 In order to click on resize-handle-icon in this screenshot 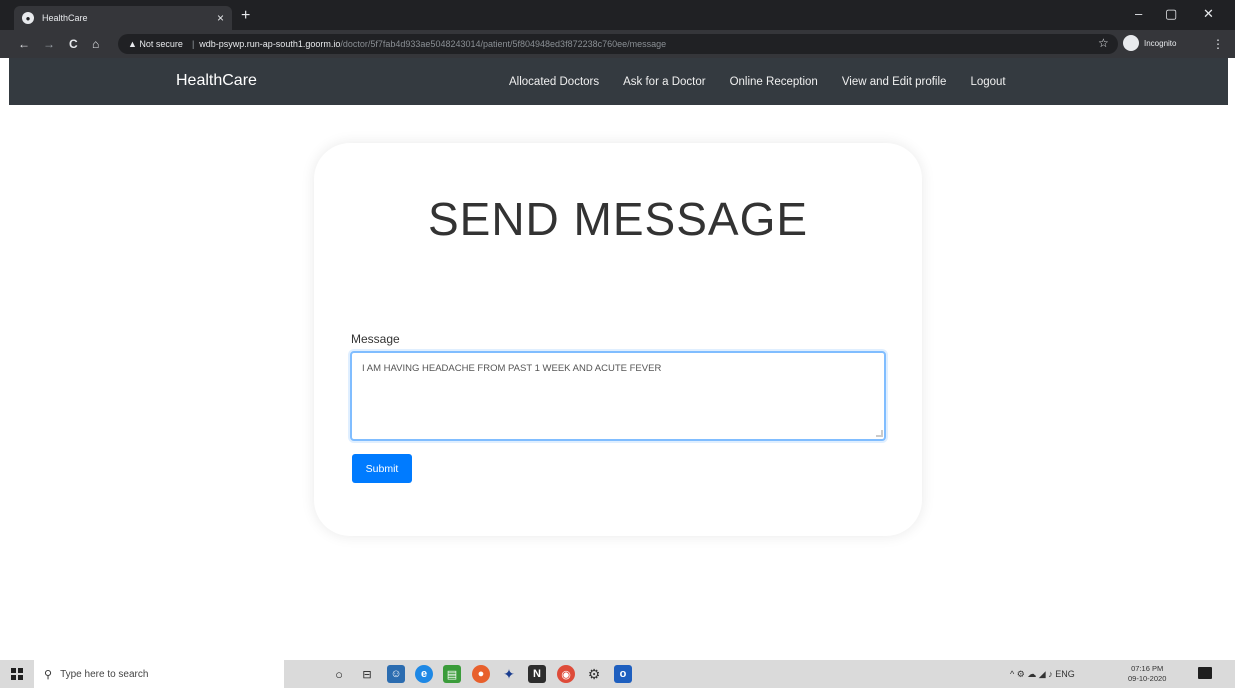, I will do `click(879, 433)`.